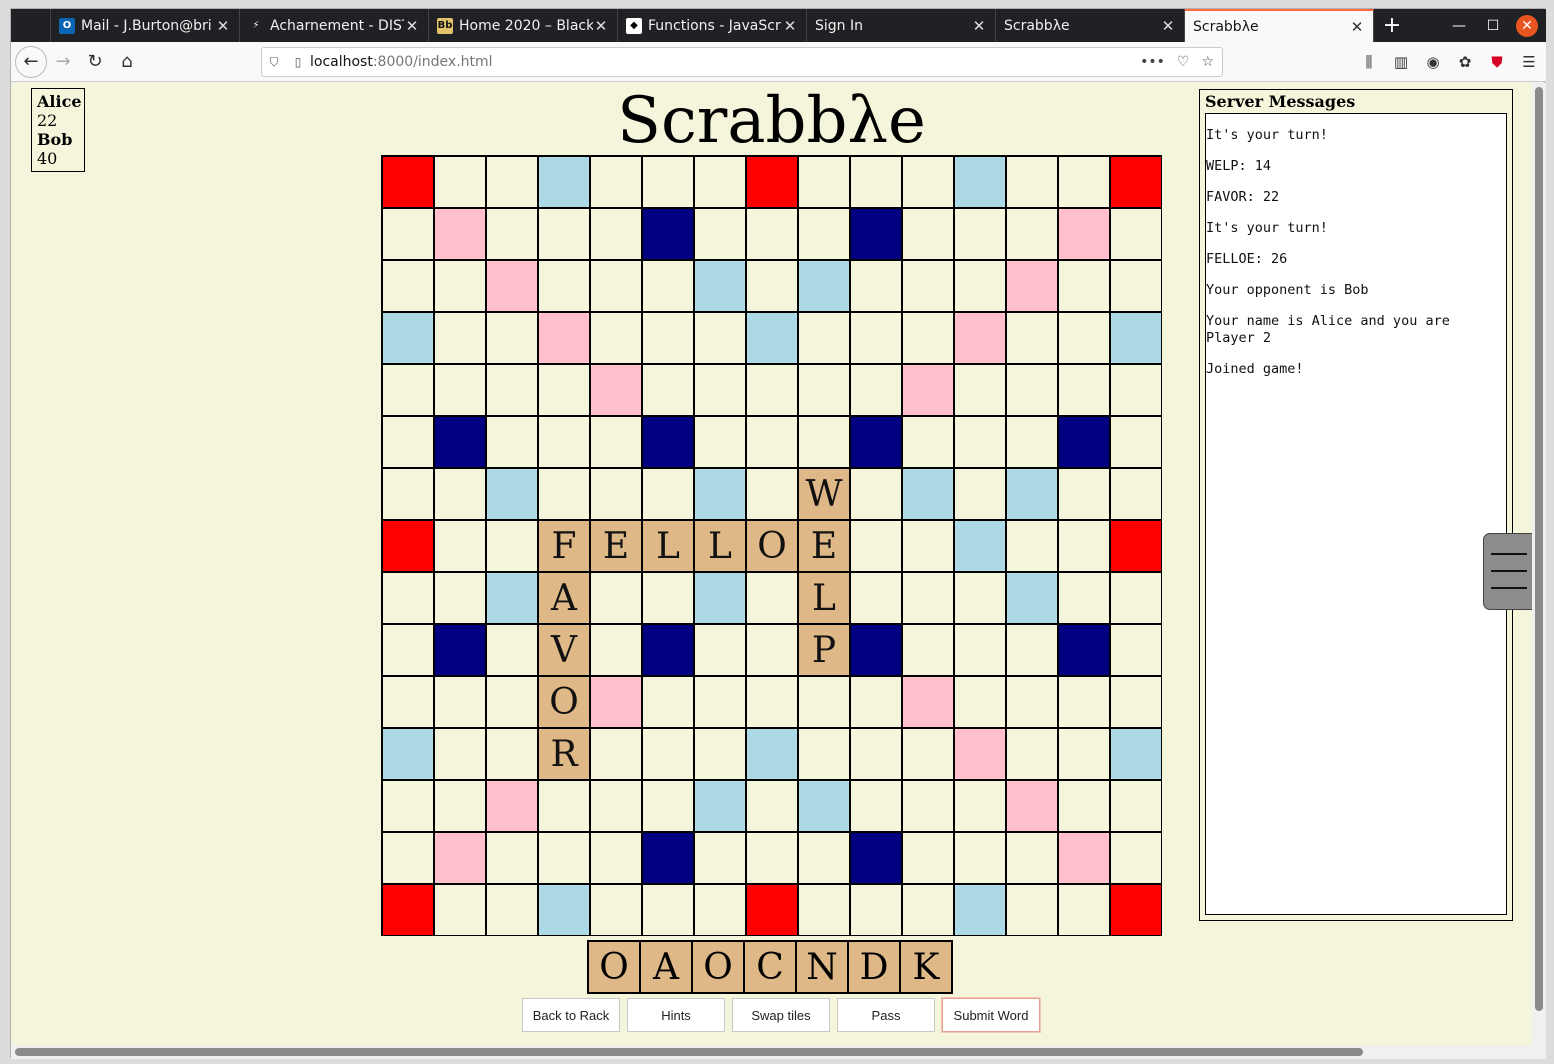  What do you see at coordinates (564, 546) in the screenshot?
I see `board-tile: F` at bounding box center [564, 546].